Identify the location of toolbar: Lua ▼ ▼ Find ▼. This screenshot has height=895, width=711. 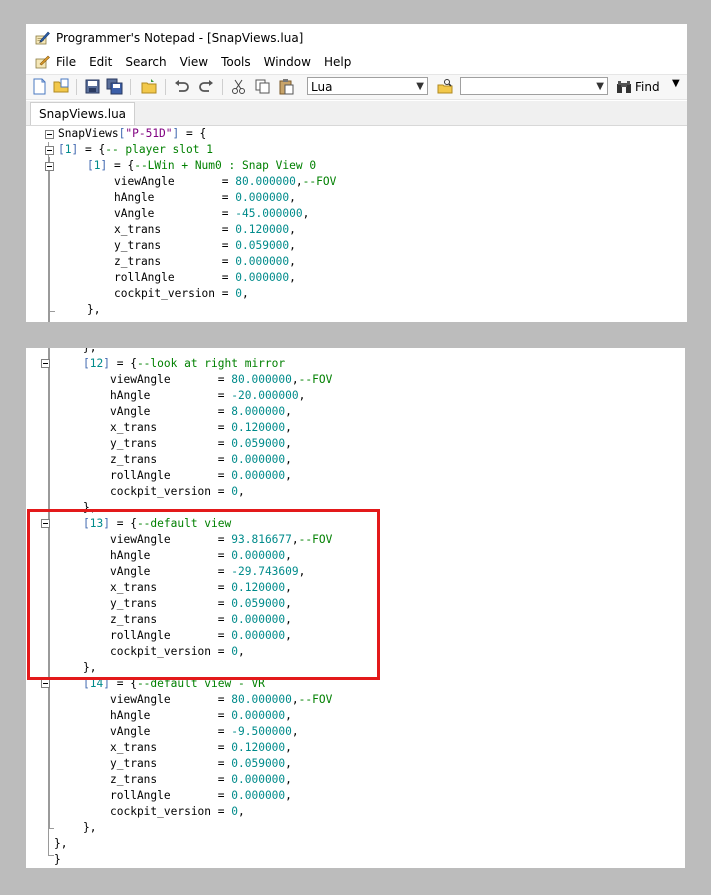
(356, 87).